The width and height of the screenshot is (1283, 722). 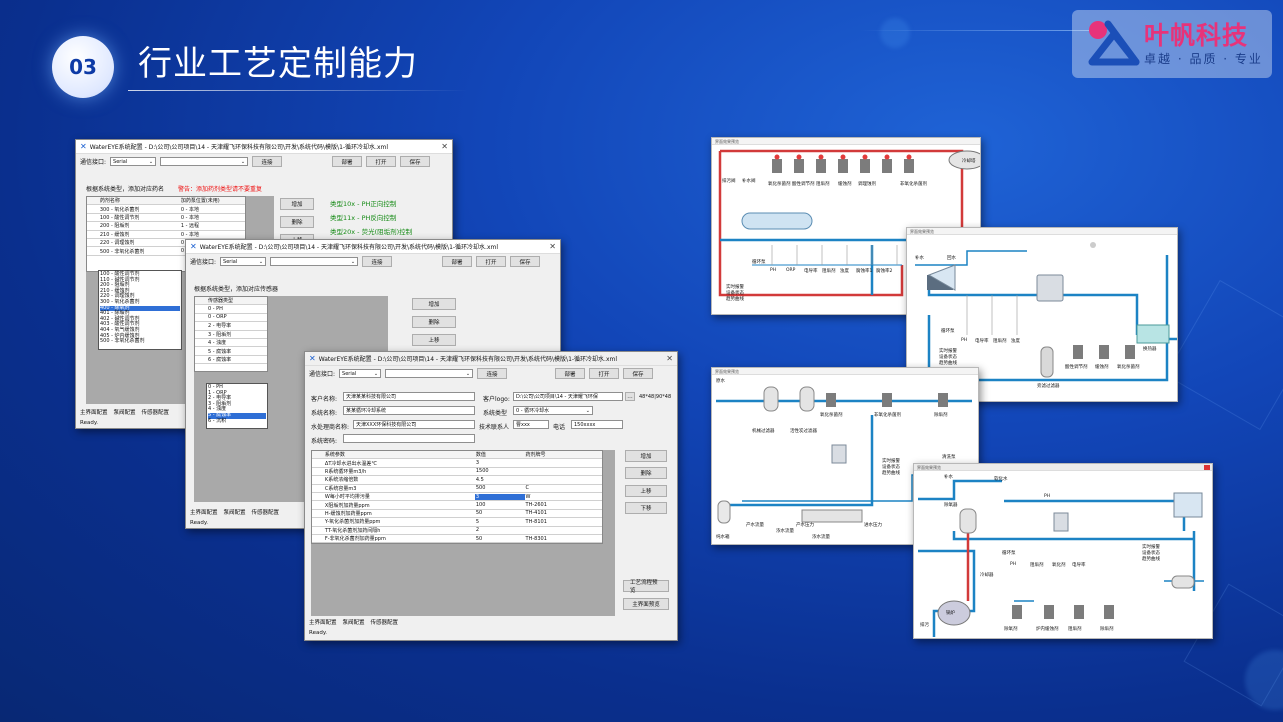 What do you see at coordinates (399, 505) in the screenshot?
I see `parameter-cell: X阻垢剂加药量ppm` at bounding box center [399, 505].